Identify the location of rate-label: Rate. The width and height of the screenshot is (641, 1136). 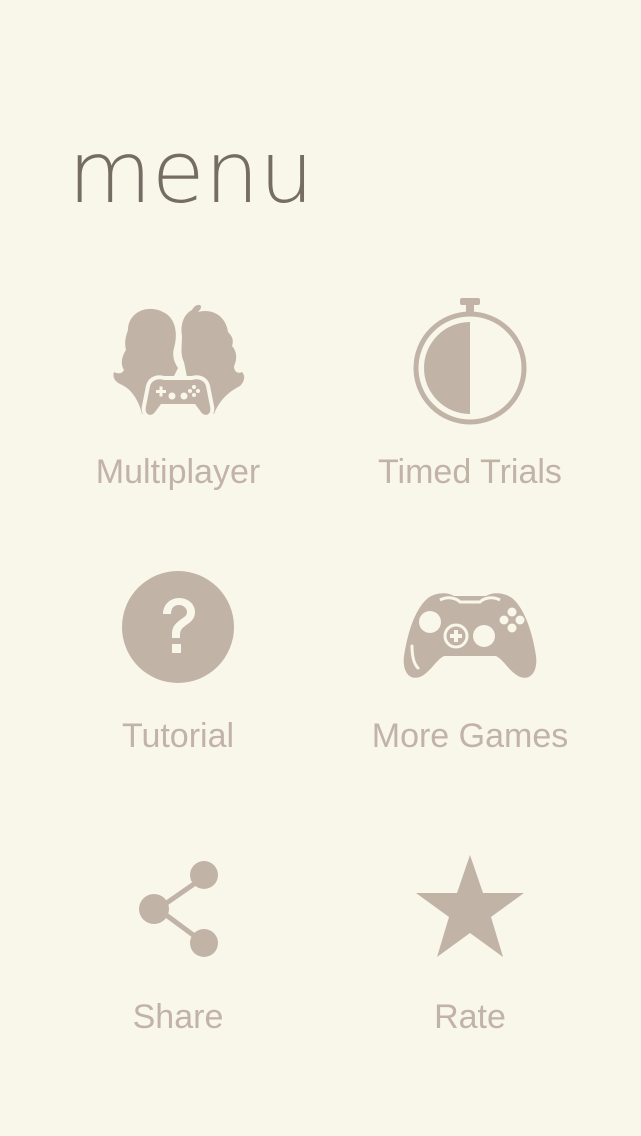
(470, 1017).